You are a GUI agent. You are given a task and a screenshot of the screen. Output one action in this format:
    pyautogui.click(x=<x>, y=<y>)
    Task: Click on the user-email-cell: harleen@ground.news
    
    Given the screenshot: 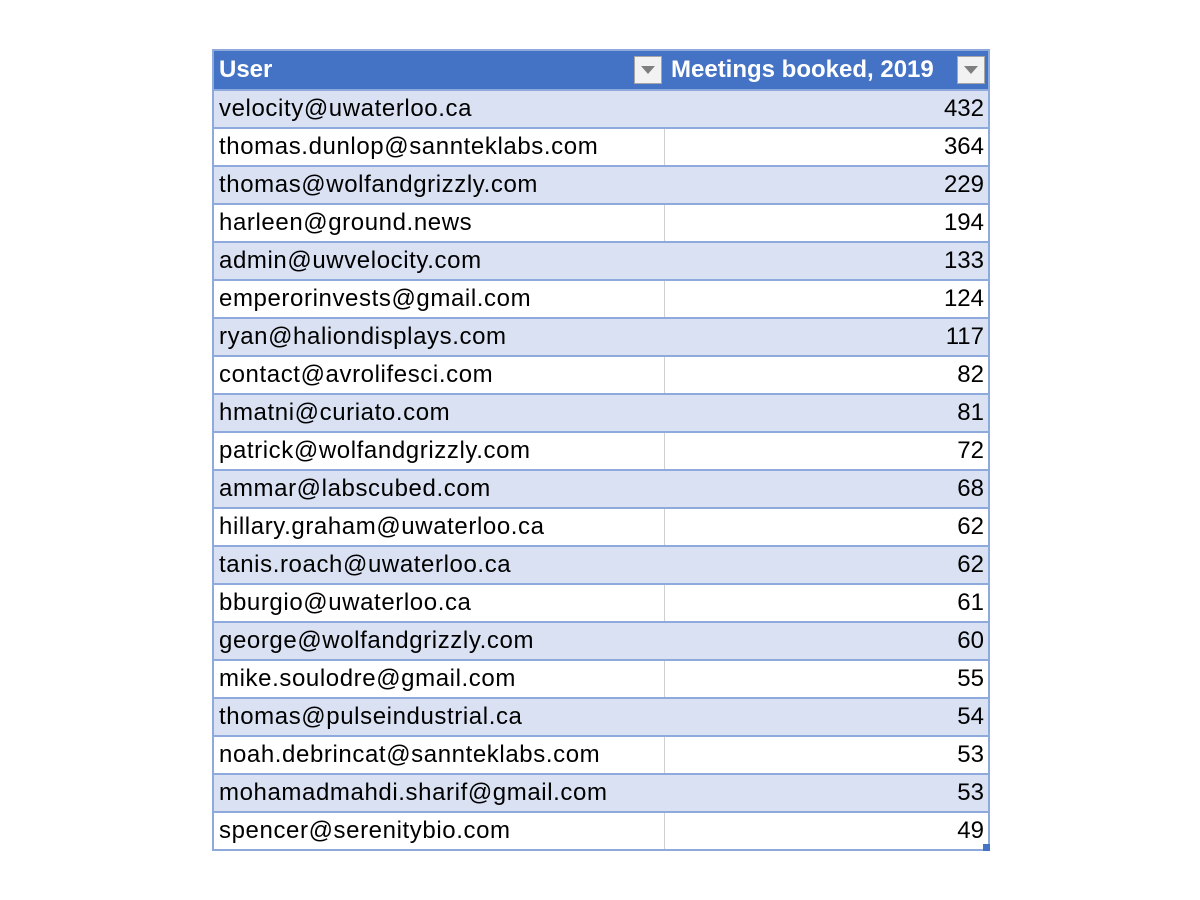 What is the action you would take?
    pyautogui.click(x=439, y=223)
    